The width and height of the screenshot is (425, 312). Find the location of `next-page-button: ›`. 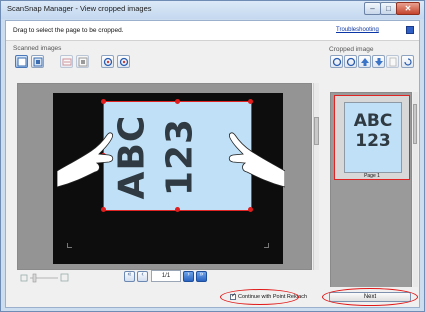

next-page-button: › is located at coordinates (188, 276).